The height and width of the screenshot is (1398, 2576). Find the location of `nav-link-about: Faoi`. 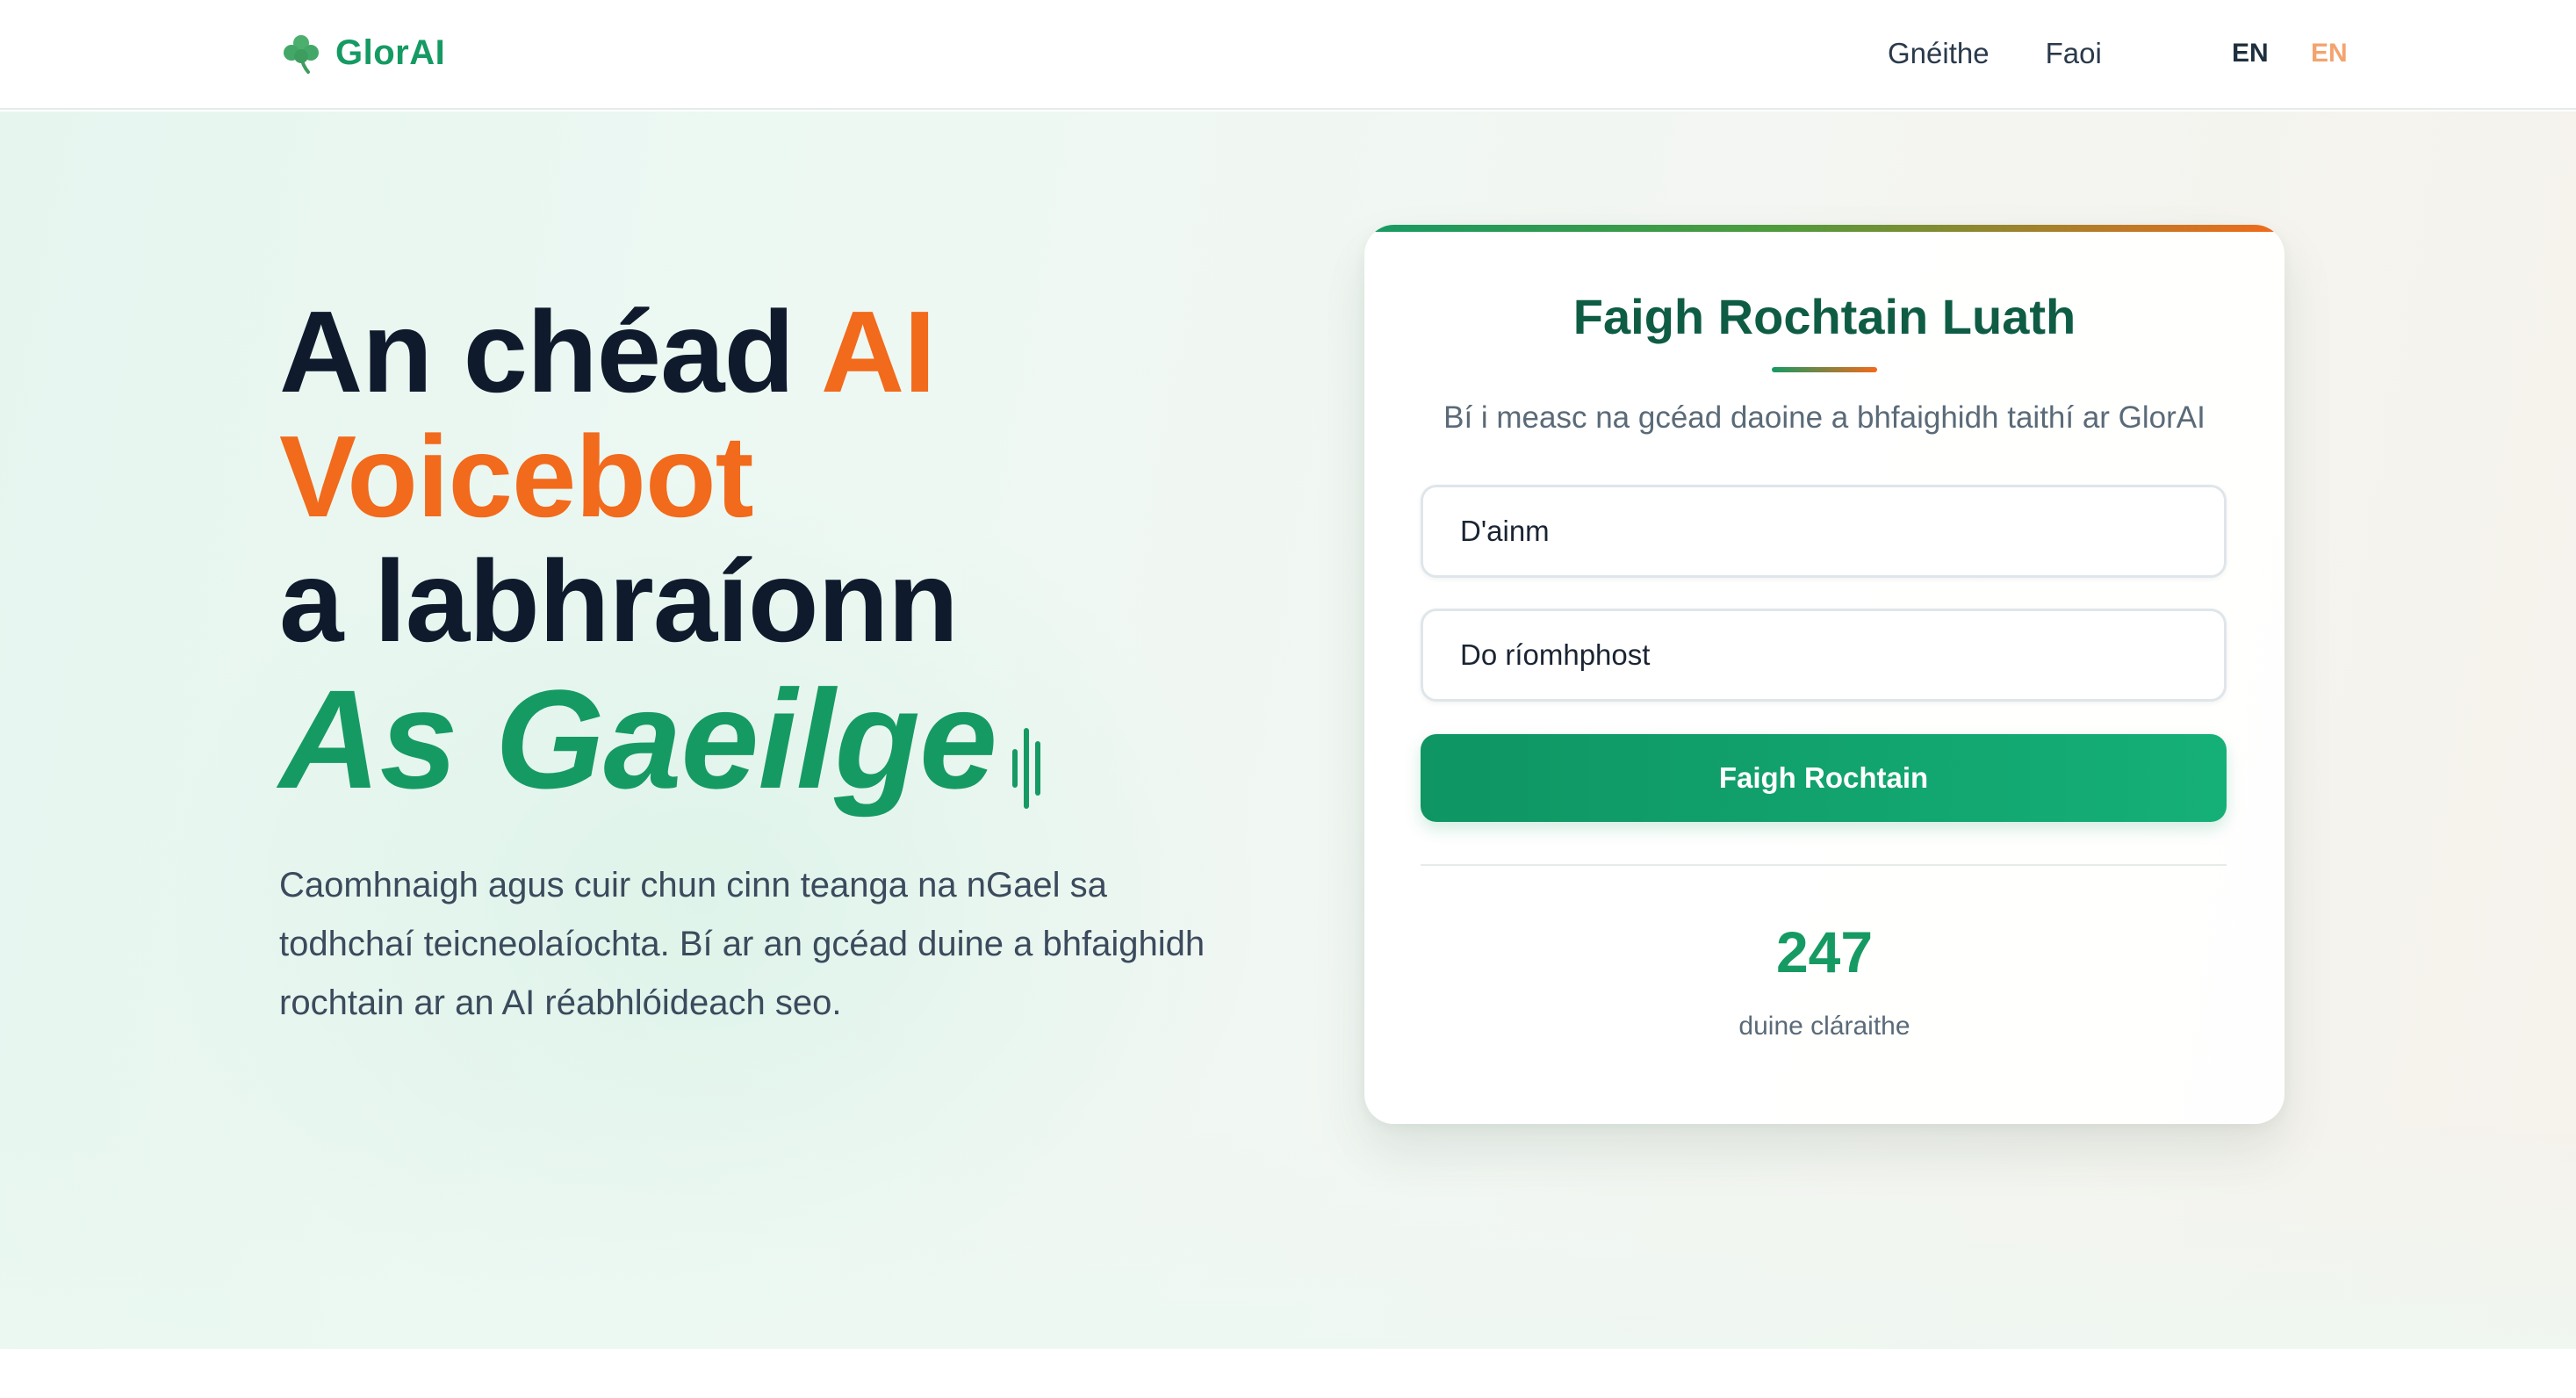

nav-link-about: Faoi is located at coordinates (2074, 54).